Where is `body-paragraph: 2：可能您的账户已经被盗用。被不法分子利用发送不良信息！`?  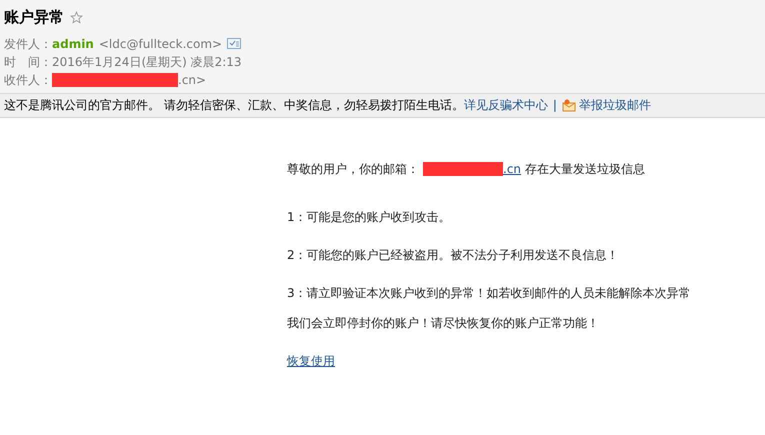
body-paragraph: 2：可能您的账户已经被盗用。被不法分子利用发送不良信息！ is located at coordinates (453, 254).